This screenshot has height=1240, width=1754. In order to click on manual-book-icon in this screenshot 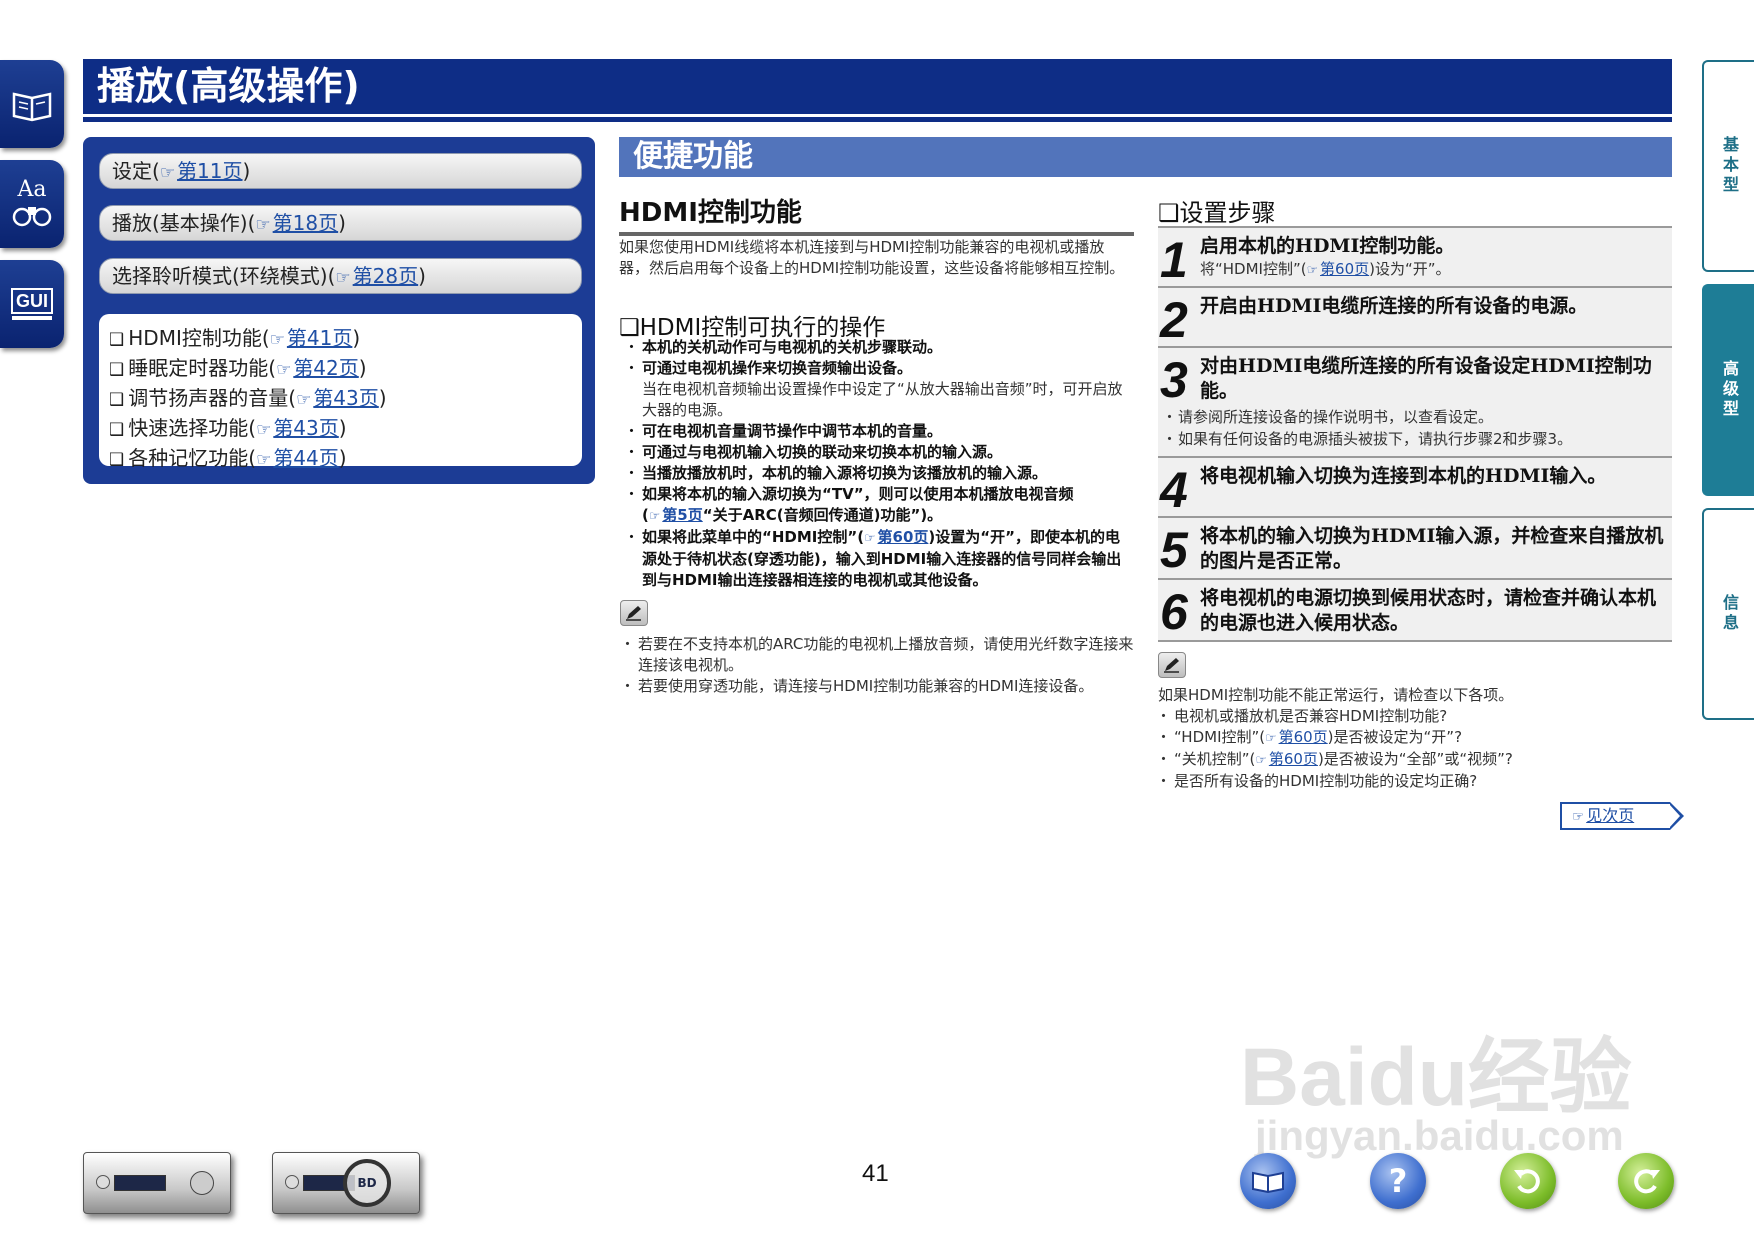, I will do `click(32, 104)`.